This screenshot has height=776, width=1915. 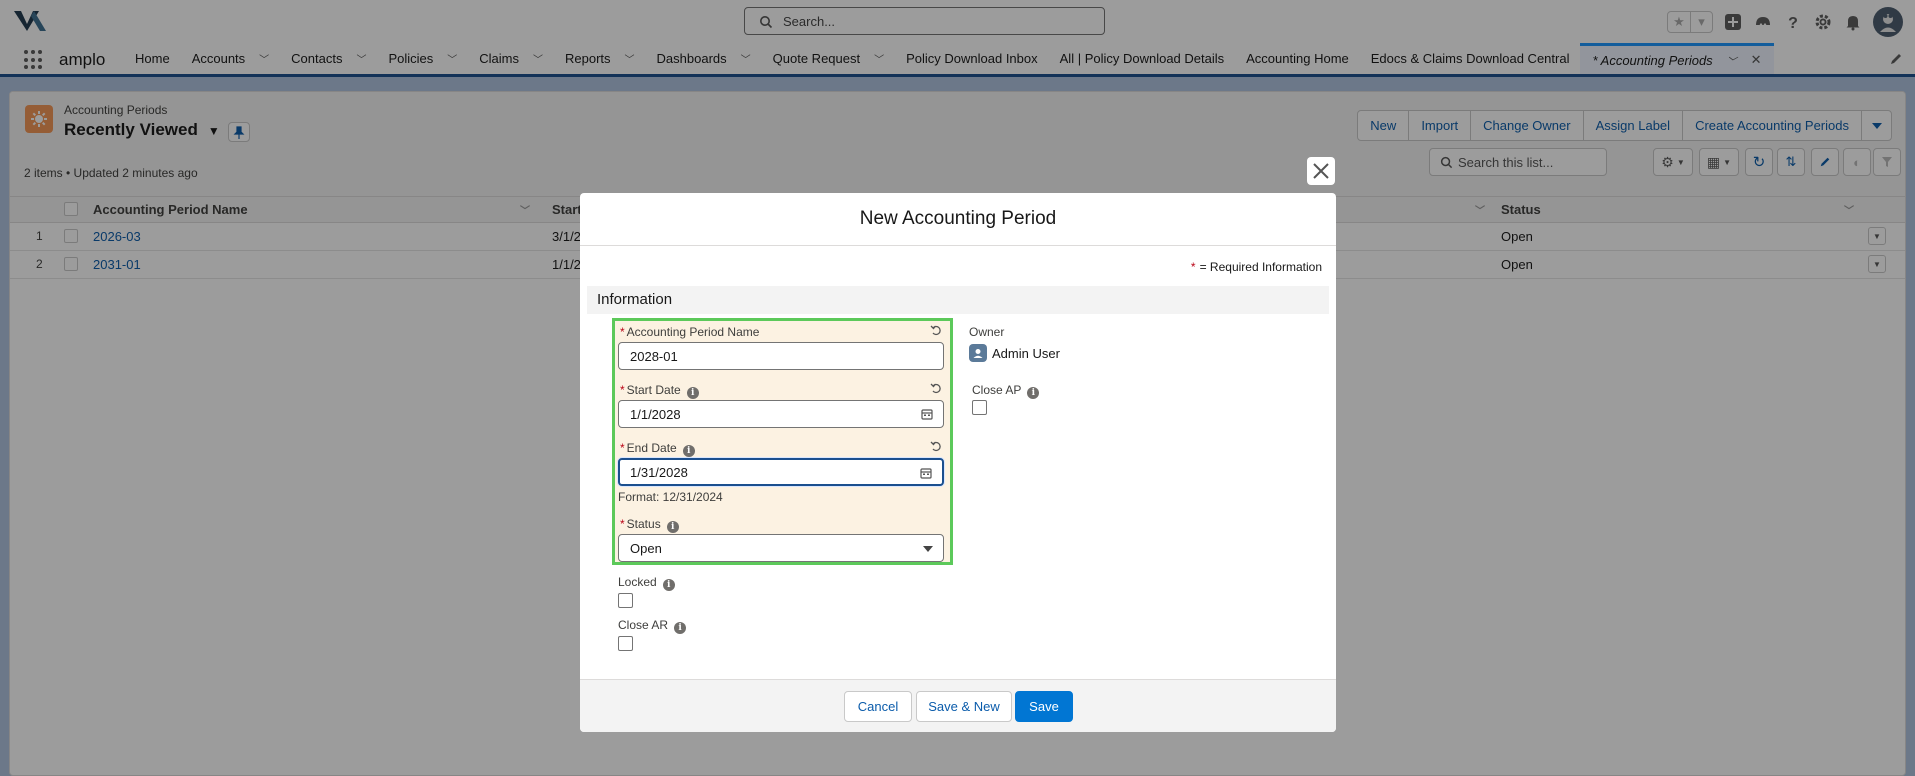 What do you see at coordinates (649, 525) in the screenshot?
I see `status-label: * Status i` at bounding box center [649, 525].